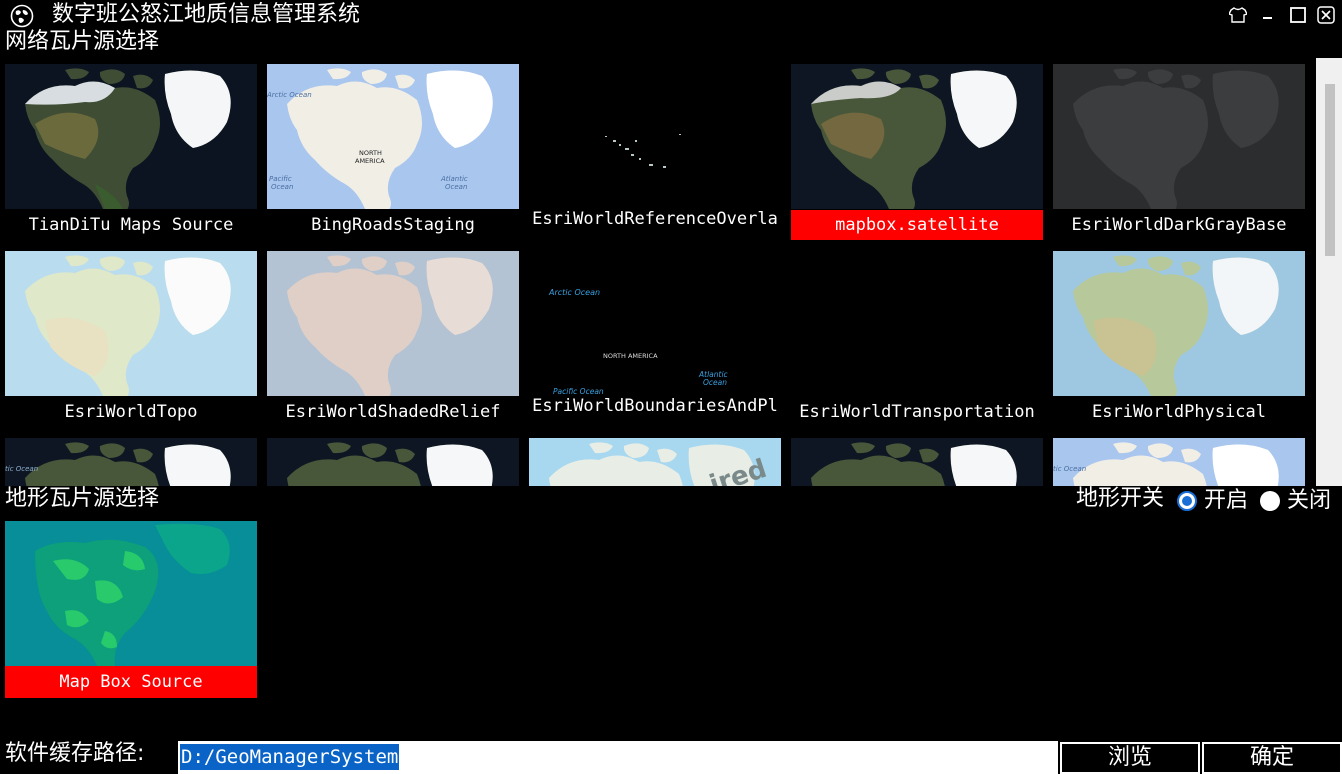 The height and width of the screenshot is (774, 1342). Describe the element at coordinates (630, 356) in the screenshot. I see `map-label: NORTH AMERICA` at that location.